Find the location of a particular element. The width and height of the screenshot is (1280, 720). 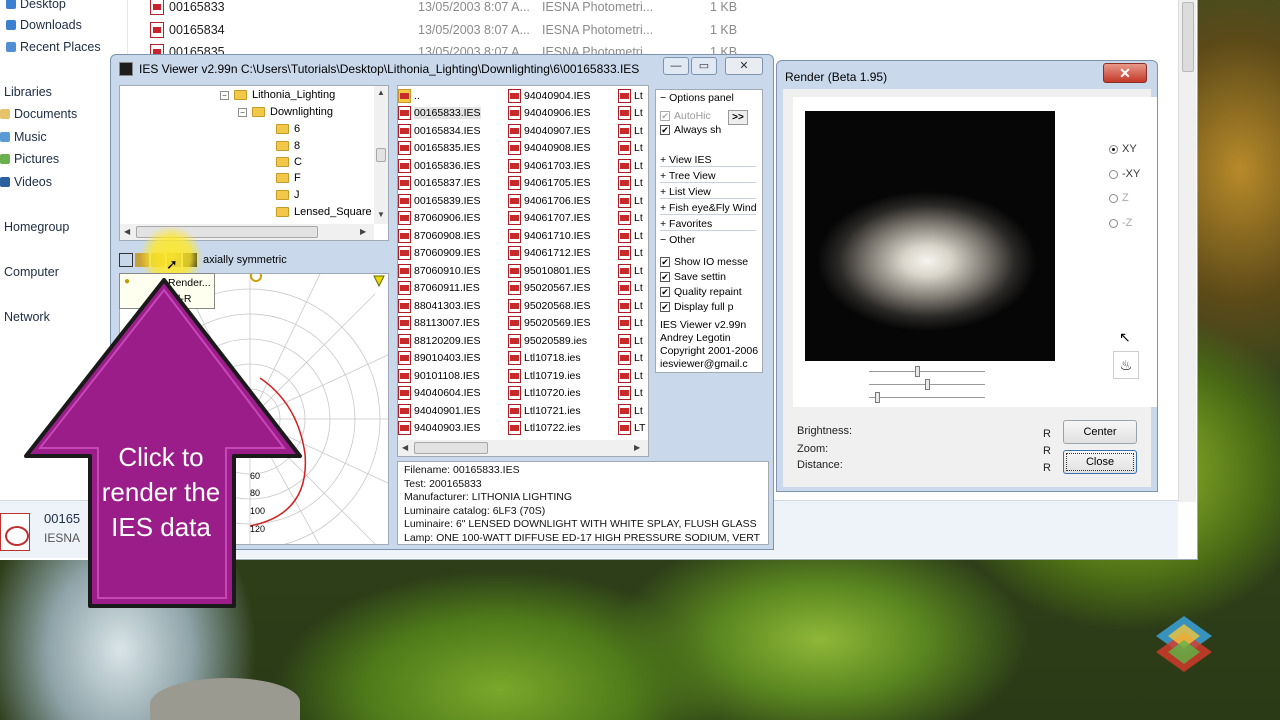

ies-file-item: 88041303.IES is located at coordinates (452, 306).